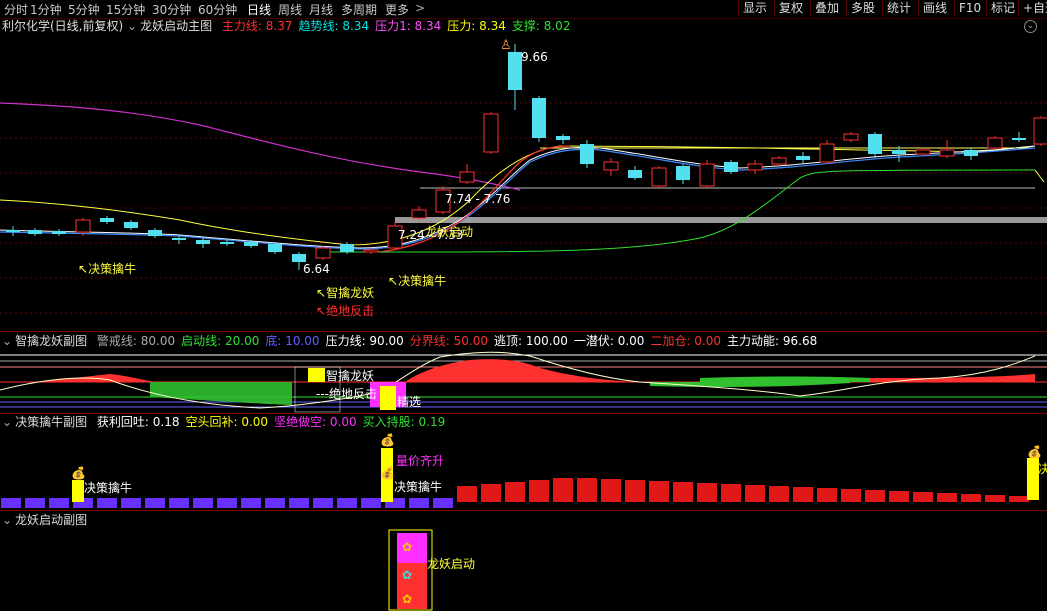 This screenshot has height=611, width=1047. Describe the element at coordinates (350, 376) in the screenshot. I see `sub1-zhiqin-label: 智擒龙妖` at that location.